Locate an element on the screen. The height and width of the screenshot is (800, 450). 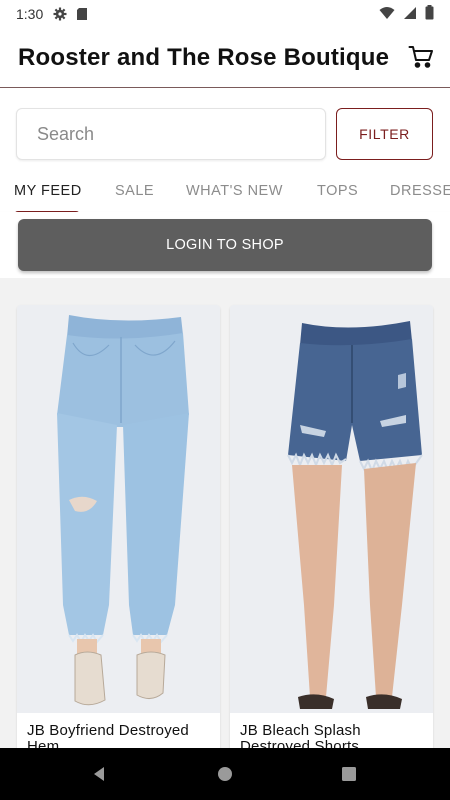
app-header: Rooster and The Rose Boutique is located at coordinates (225, 58).